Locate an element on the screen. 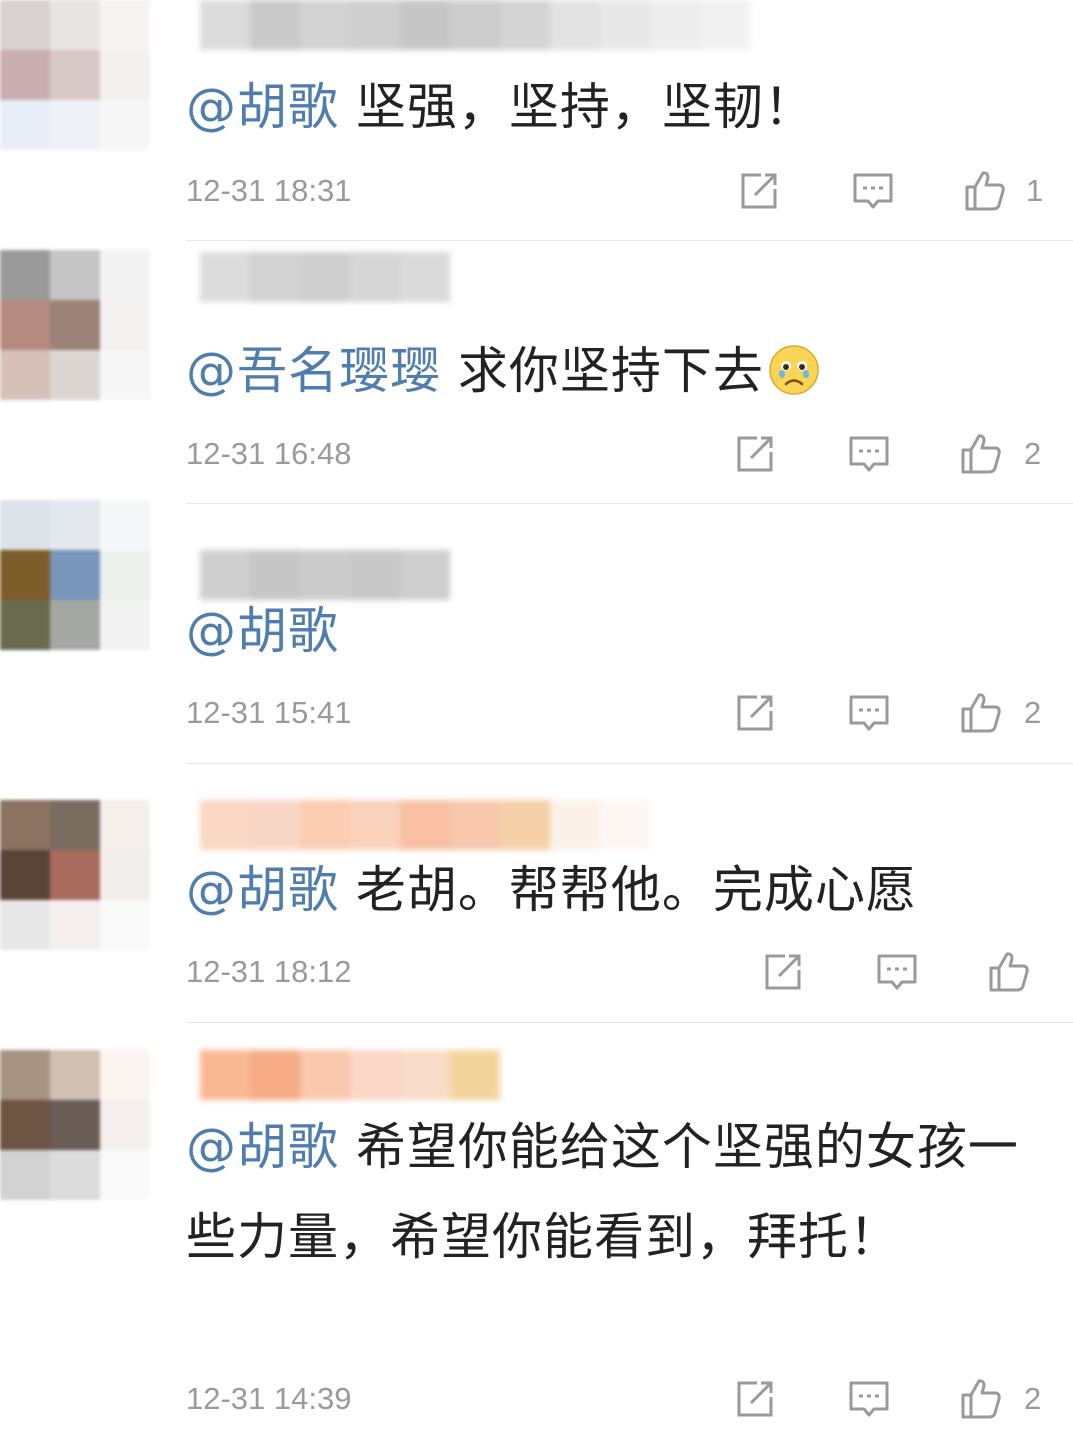  crying-face-emoji is located at coordinates (794, 370).